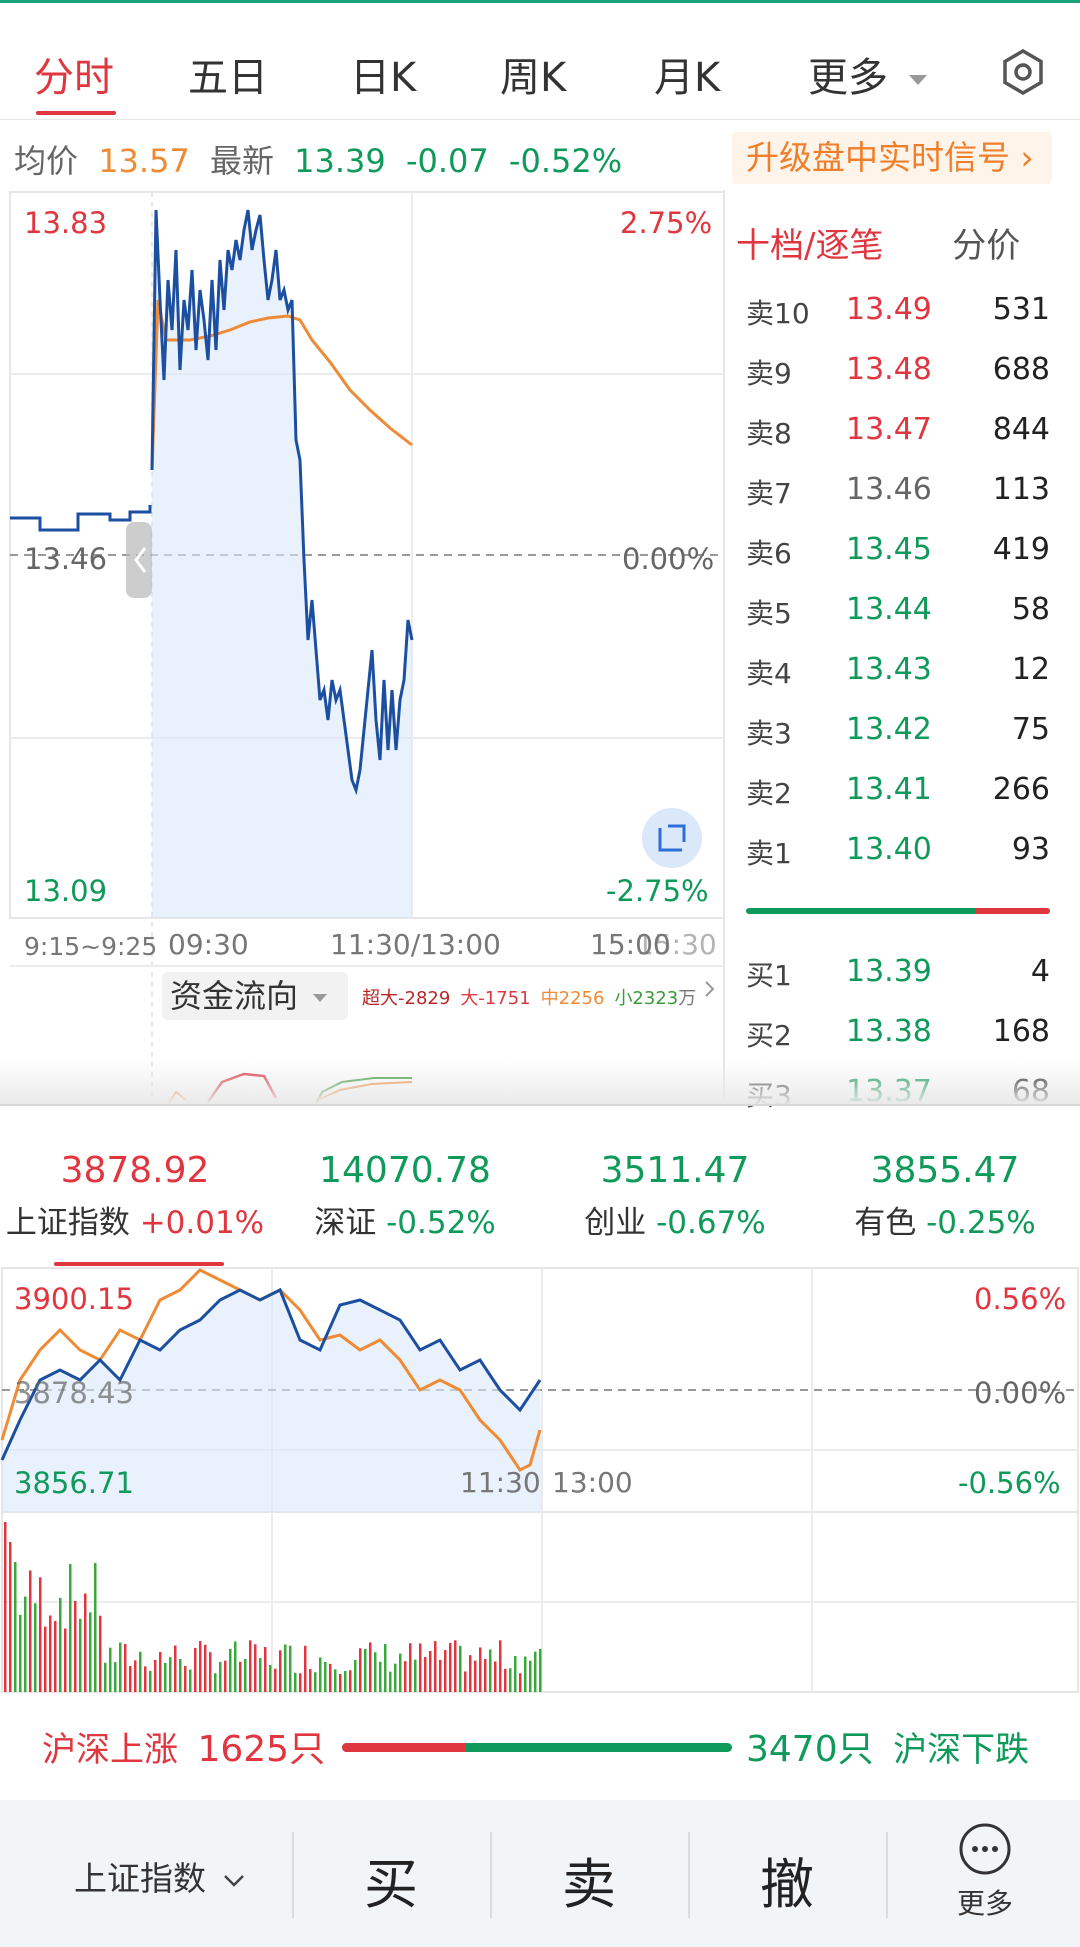 This screenshot has height=1947, width=1080. What do you see at coordinates (74, 1299) in the screenshot?
I see `index-high-label: 3900.15` at bounding box center [74, 1299].